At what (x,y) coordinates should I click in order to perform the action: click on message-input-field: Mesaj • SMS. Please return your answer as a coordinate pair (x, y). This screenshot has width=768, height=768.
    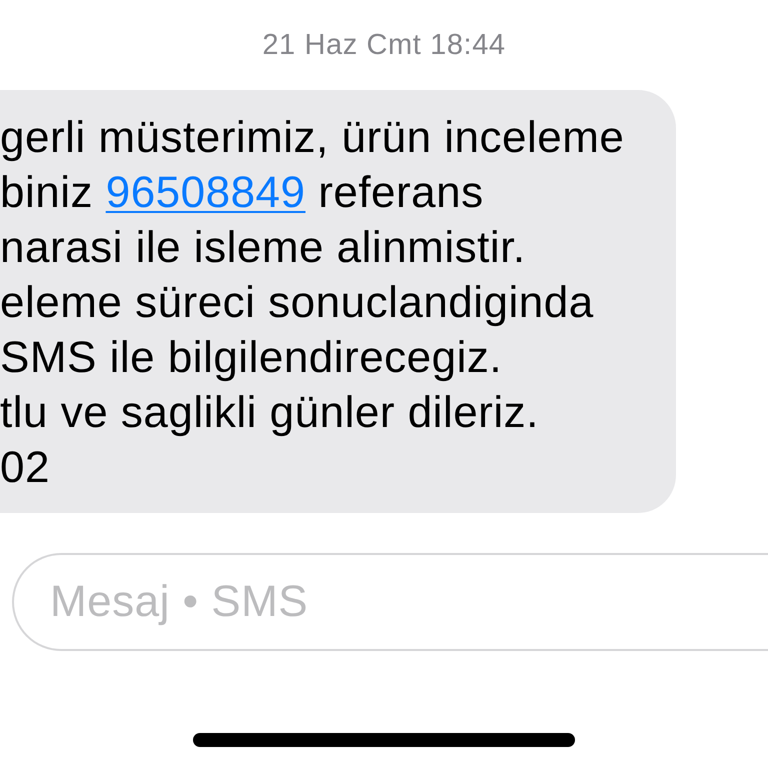
    Looking at the image, I should click on (390, 602).